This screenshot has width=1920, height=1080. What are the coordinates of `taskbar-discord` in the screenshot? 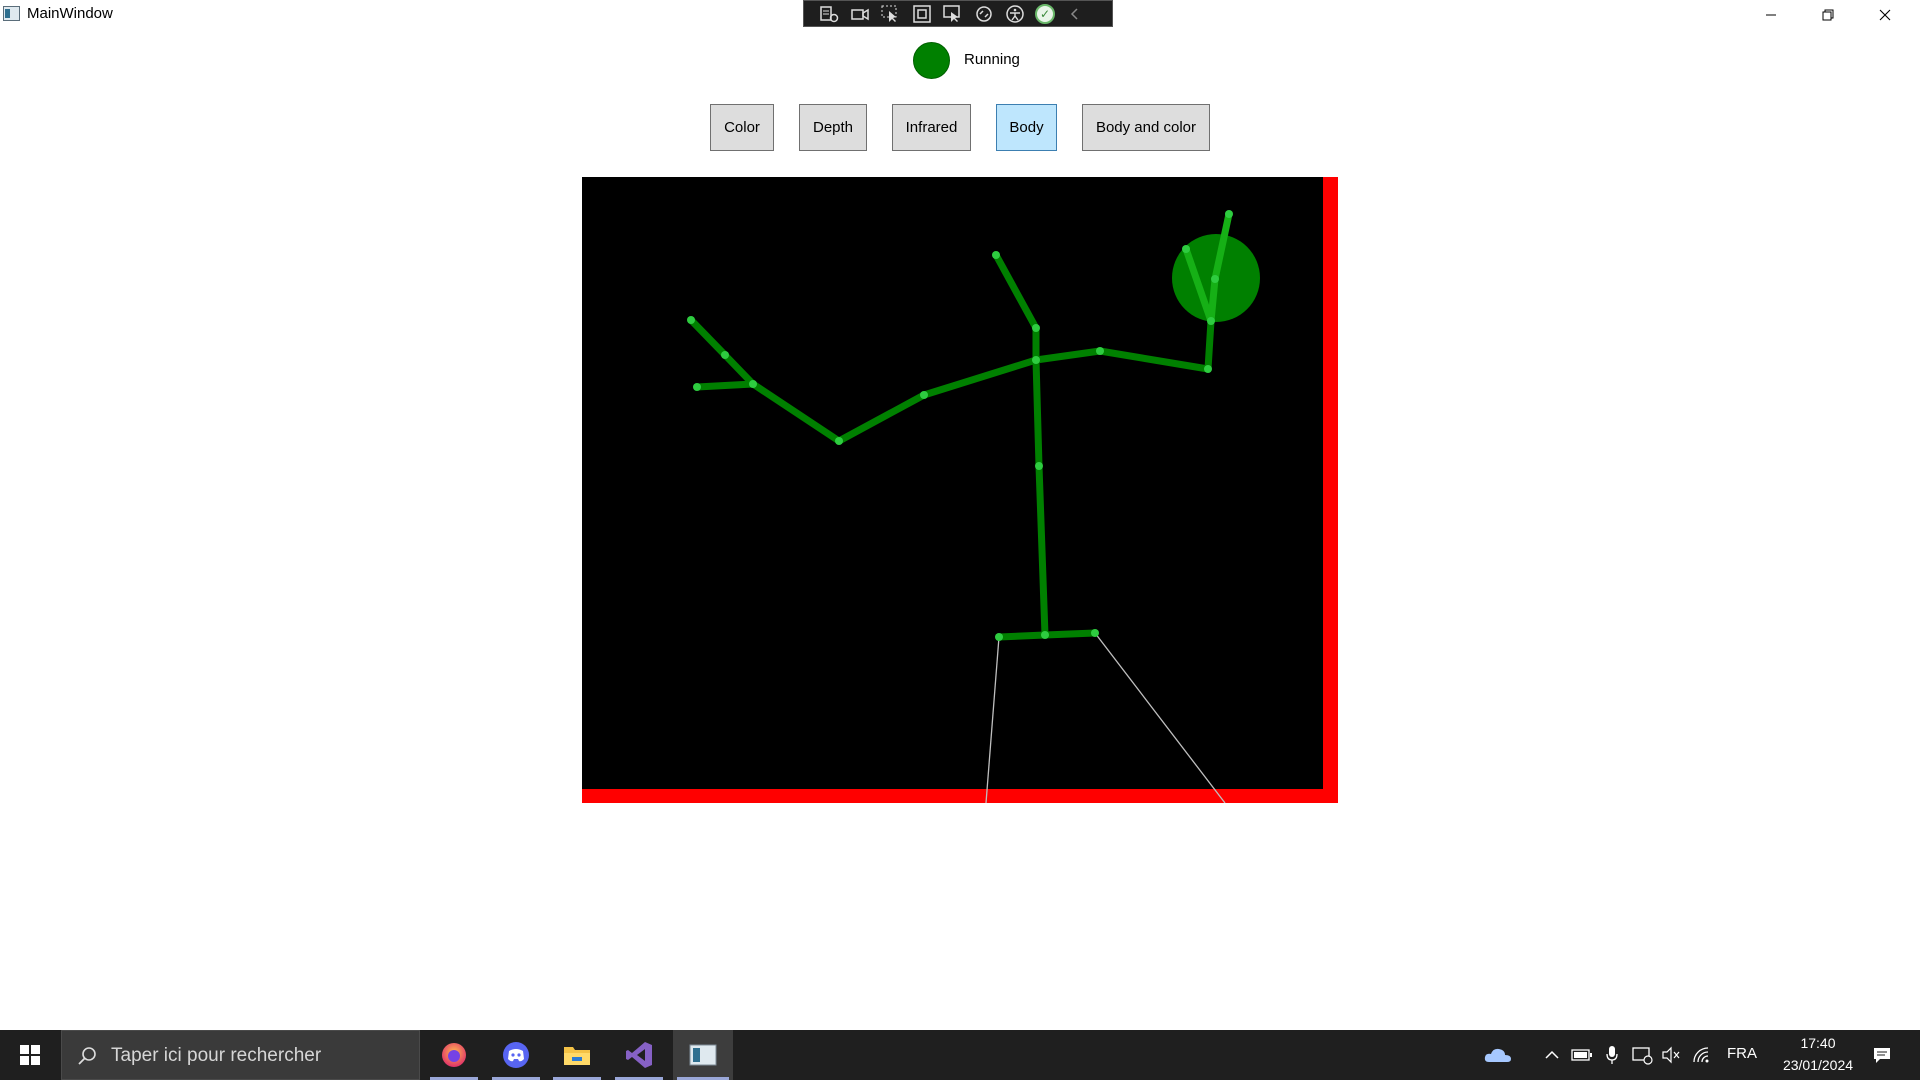 It's located at (516, 1055).